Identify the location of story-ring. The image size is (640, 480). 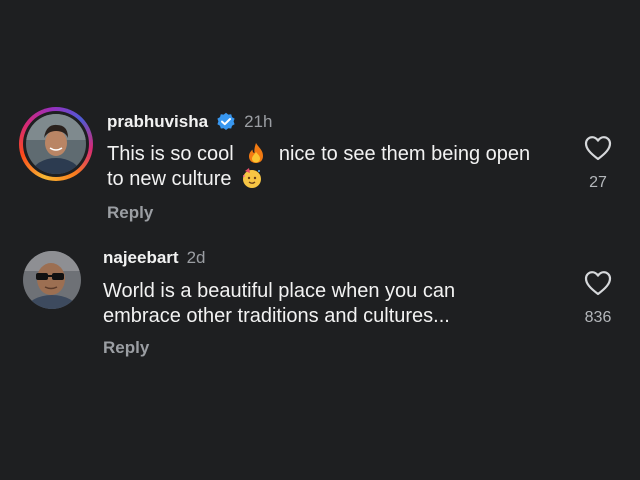
(56, 144).